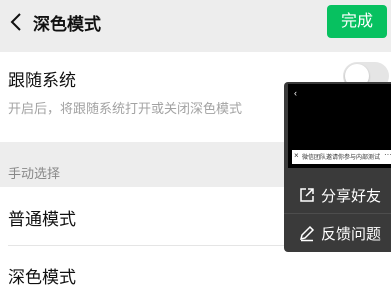 The width and height of the screenshot is (391, 304). I want to click on preview-more-icon: ···, so click(387, 154).